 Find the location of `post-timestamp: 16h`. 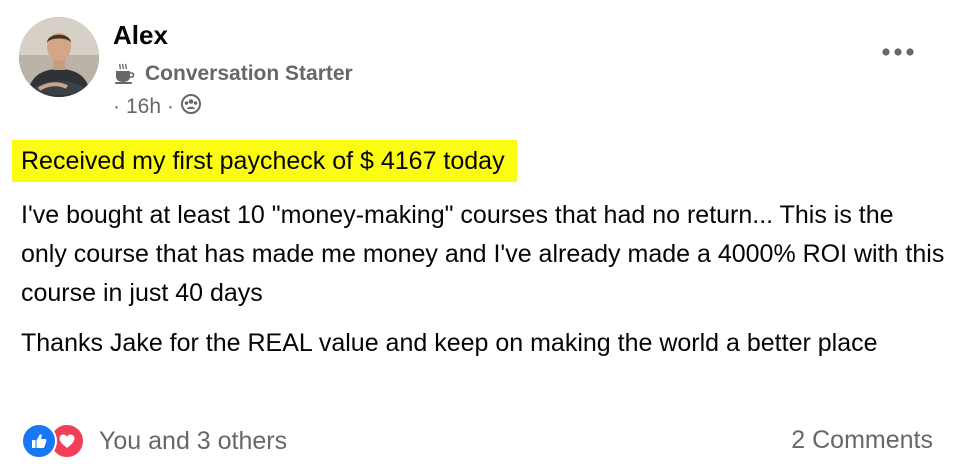

post-timestamp: 16h is located at coordinates (143, 107).